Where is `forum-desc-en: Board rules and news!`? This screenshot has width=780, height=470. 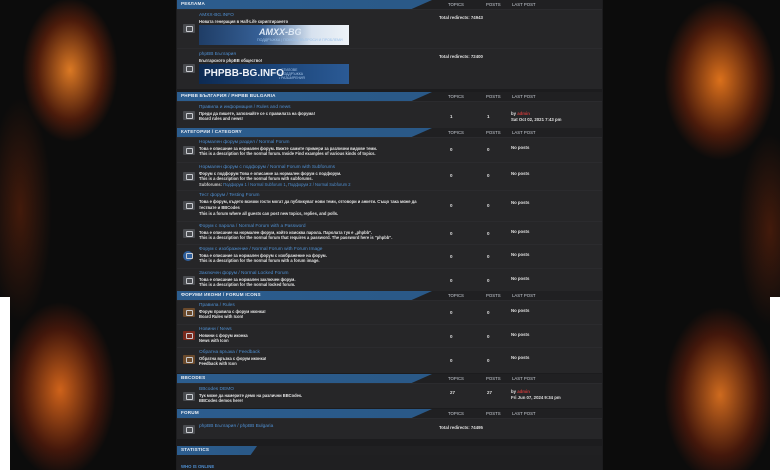
forum-desc-en: Board rules and news! is located at coordinates (221, 118).